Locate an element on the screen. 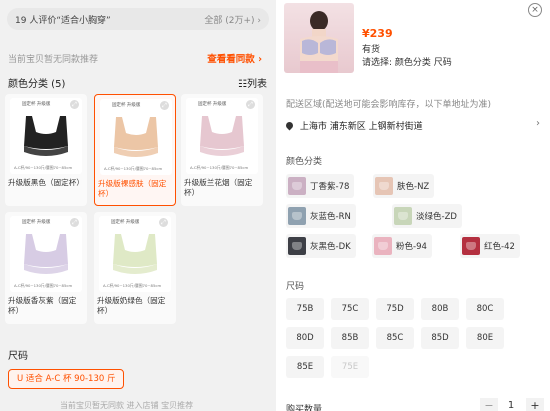  size-option-chip: 85B is located at coordinates (350, 338).